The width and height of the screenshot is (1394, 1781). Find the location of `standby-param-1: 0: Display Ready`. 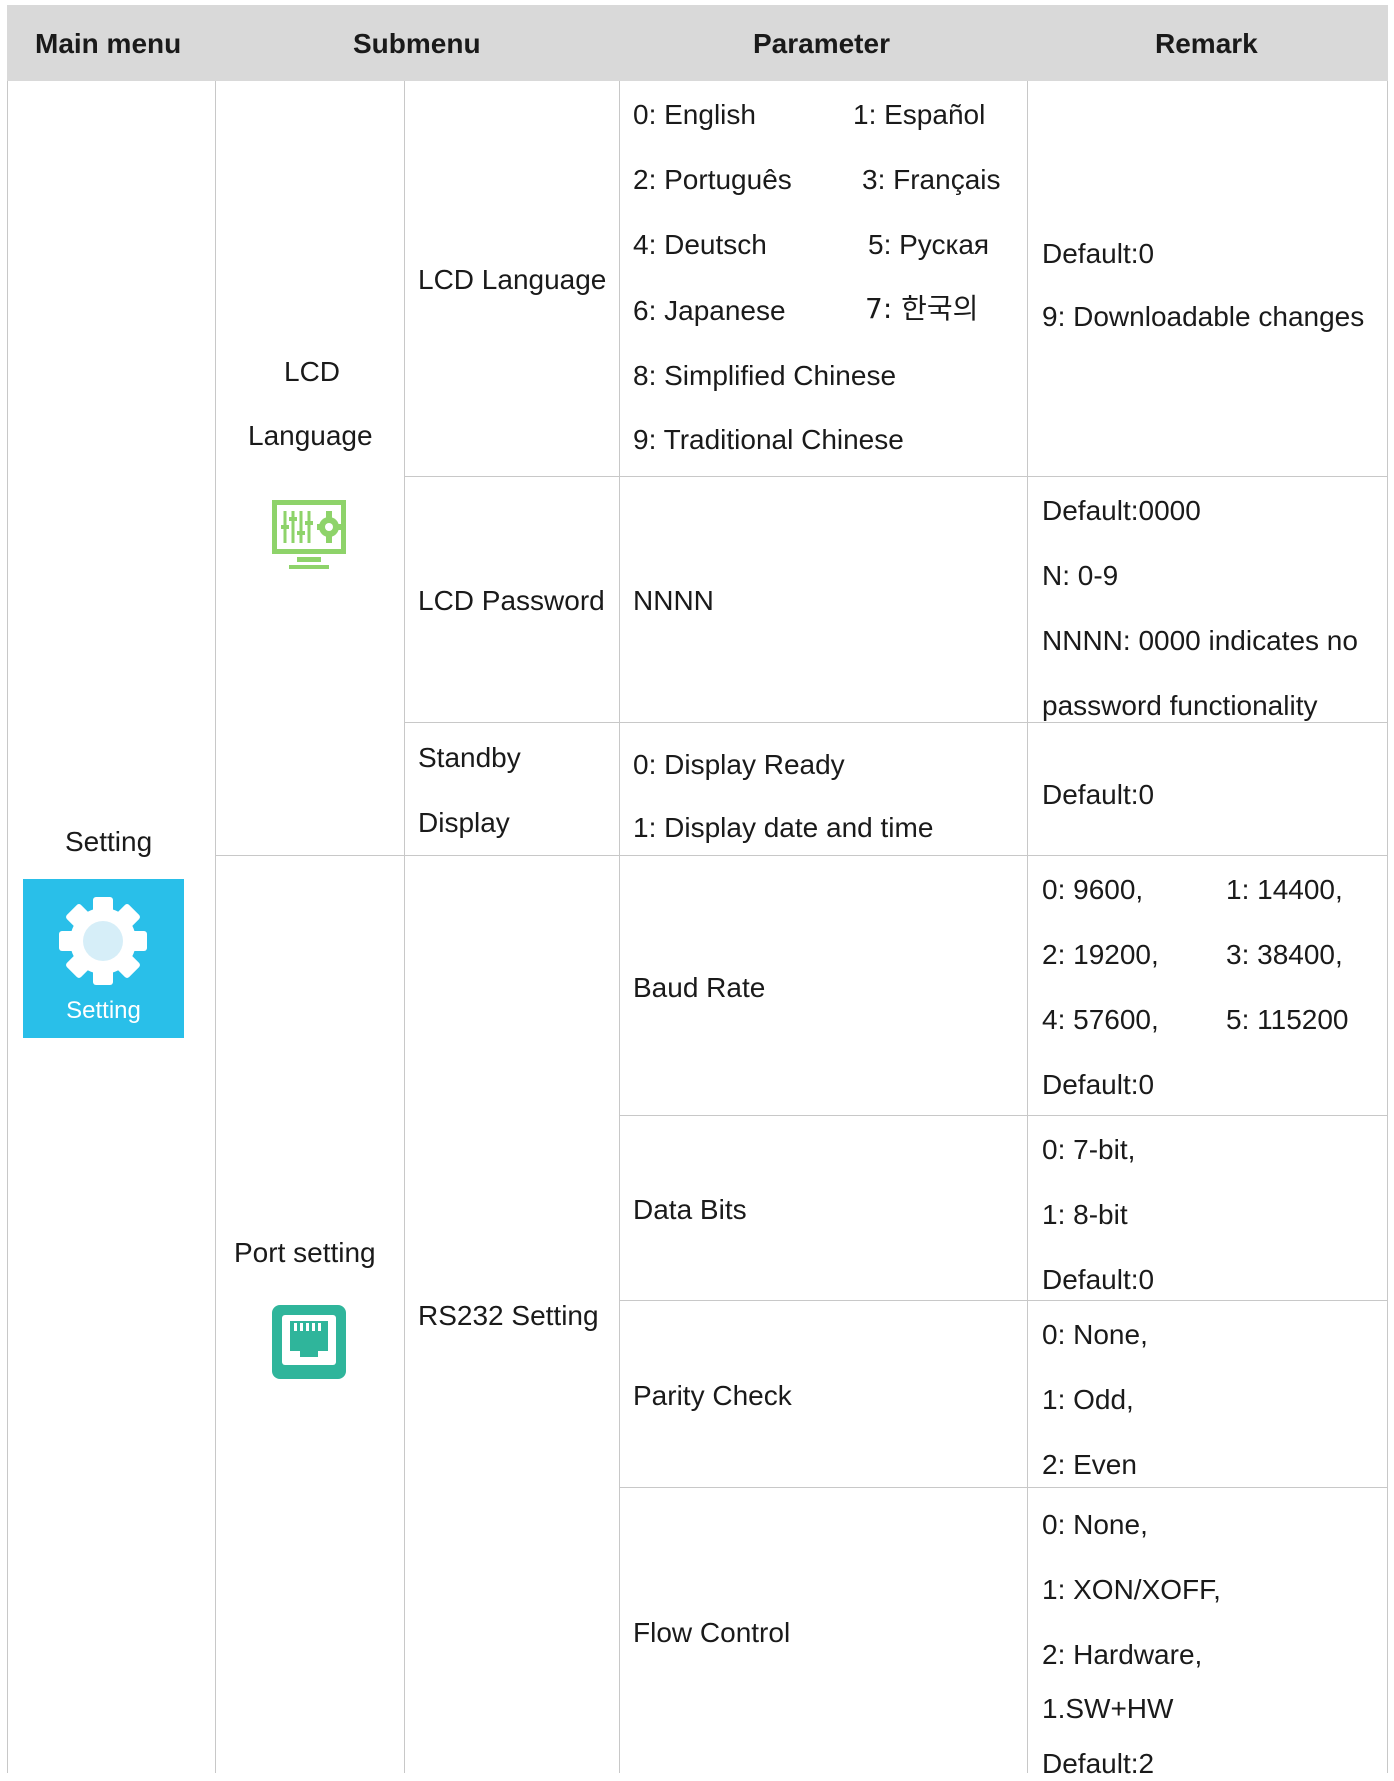

standby-param-1: 0: Display Ready is located at coordinates (739, 764).